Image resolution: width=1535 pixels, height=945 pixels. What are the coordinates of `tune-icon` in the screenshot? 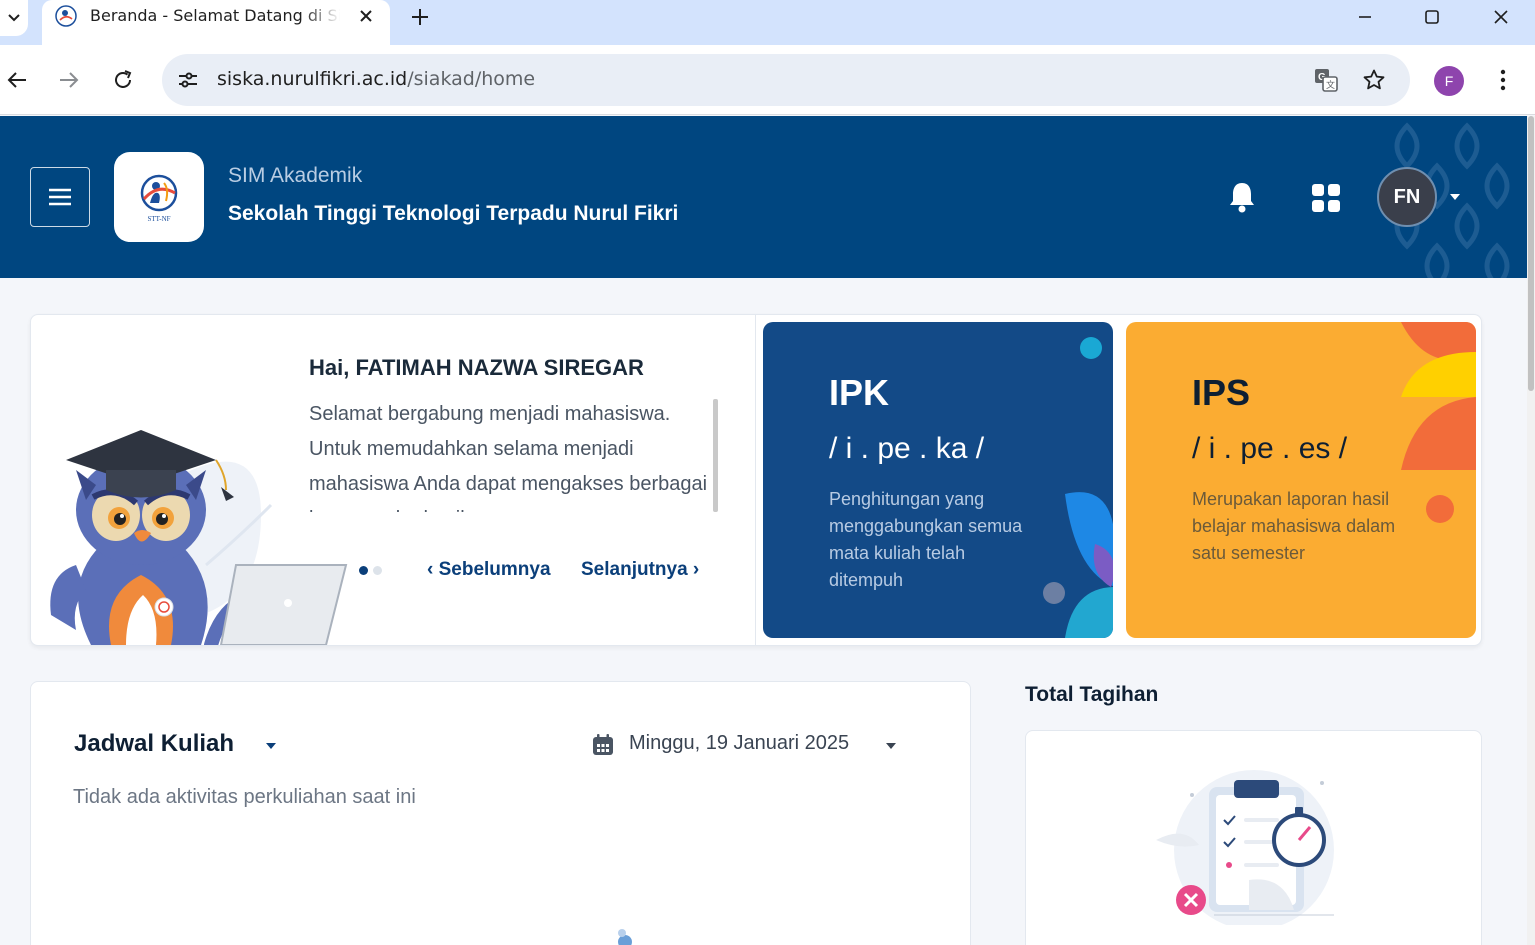 It's located at (188, 80).